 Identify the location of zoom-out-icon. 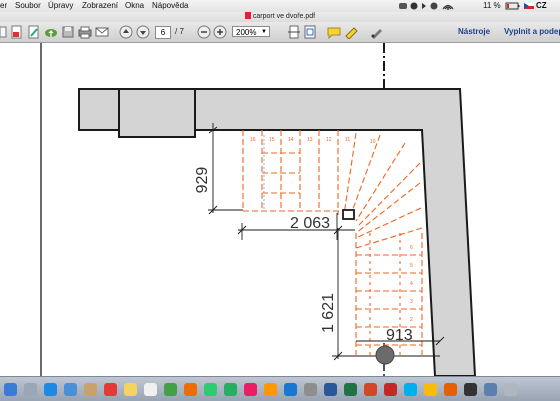
(204, 32).